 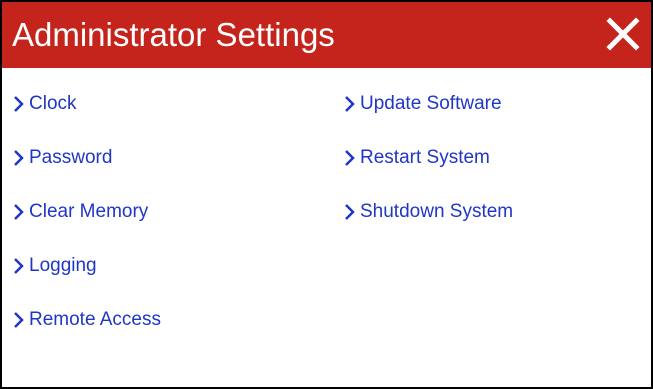 I want to click on menu-item-label: Logging, so click(x=63, y=265).